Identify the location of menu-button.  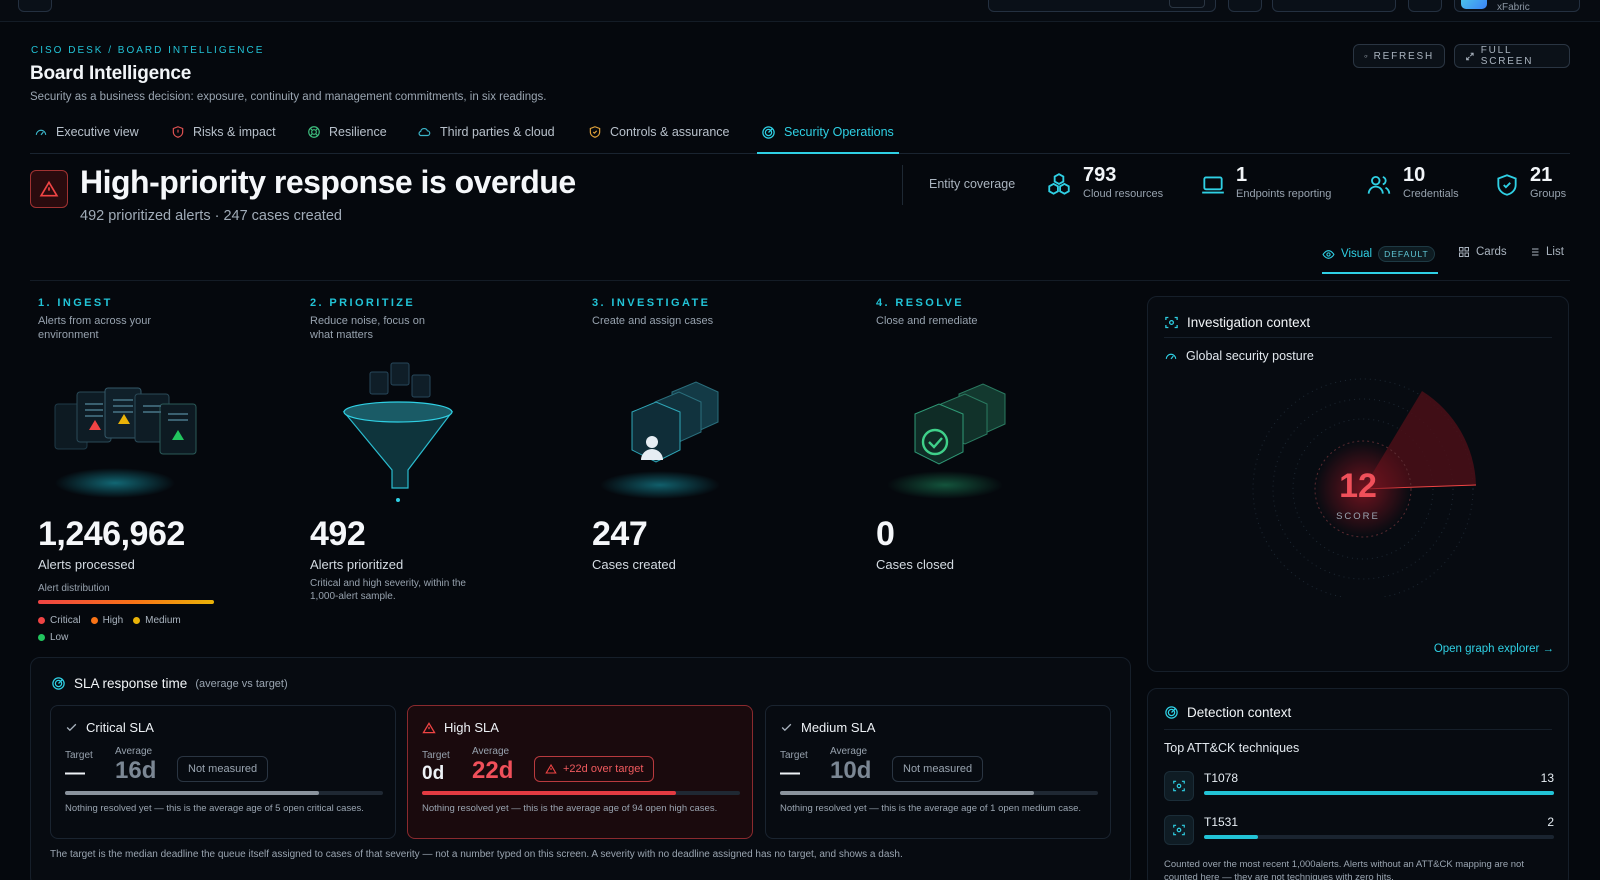
(35, 6).